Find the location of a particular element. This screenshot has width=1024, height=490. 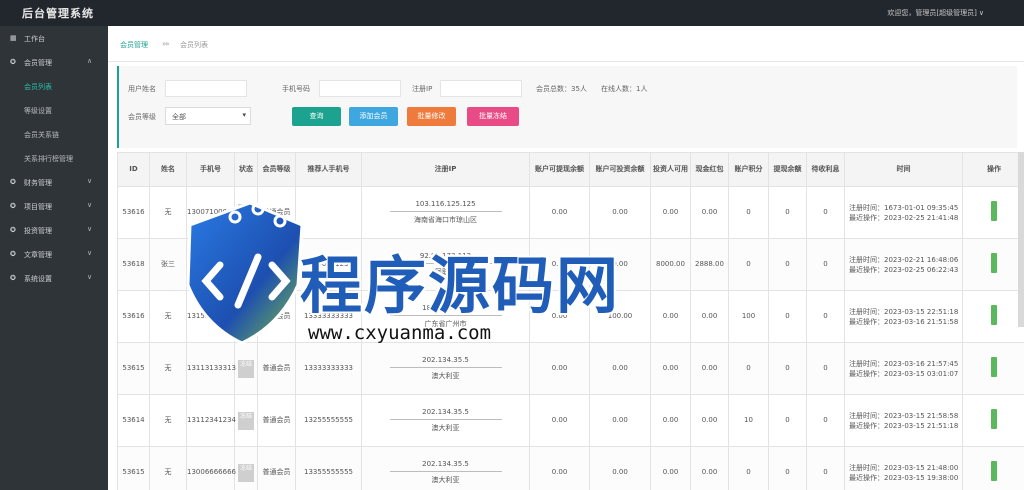

last-action-time: 最近操作：2023-02-25 21:41:48 is located at coordinates (904, 217).